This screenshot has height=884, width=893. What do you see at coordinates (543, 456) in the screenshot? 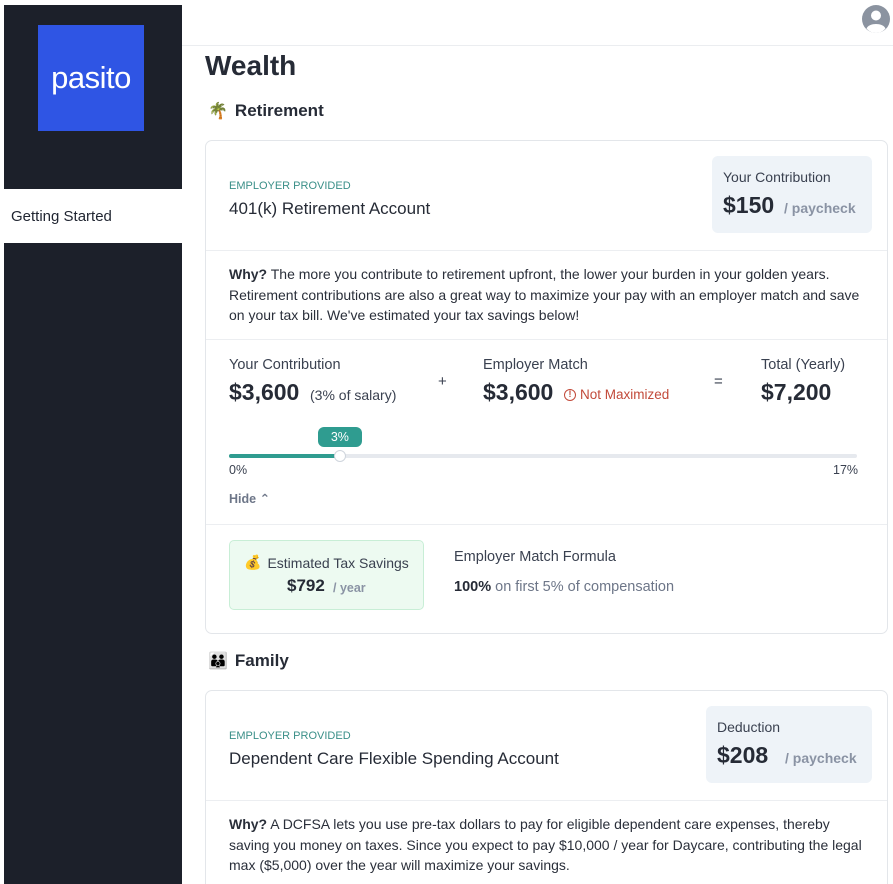
I see `contribution-slider` at bounding box center [543, 456].